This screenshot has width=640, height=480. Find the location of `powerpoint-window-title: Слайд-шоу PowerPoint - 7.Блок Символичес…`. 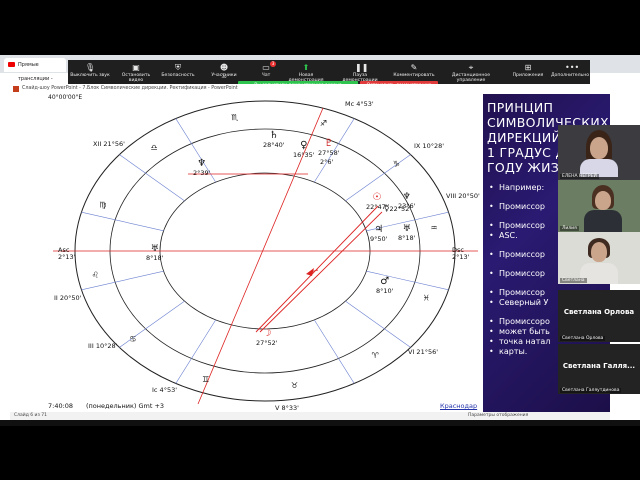

powerpoint-window-title: Слайд-шоу PowerPoint - 7.Блок Символичес… is located at coordinates (130, 88).